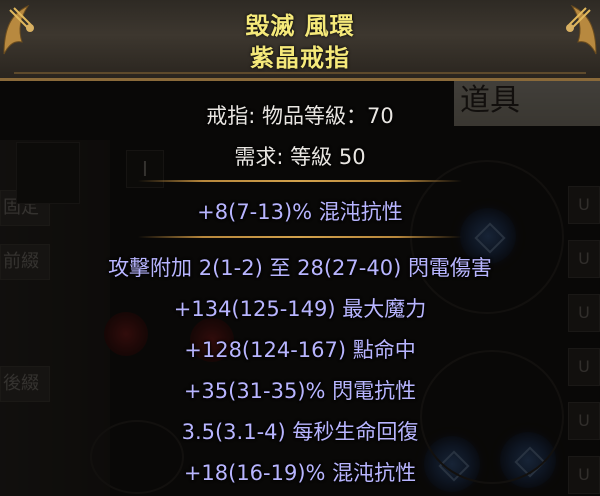 The width and height of the screenshot is (600, 496). I want to click on explicit-mod: 攻擊附加 2(1-2) 至 28(27-40) 閃電傷害, so click(300, 268).